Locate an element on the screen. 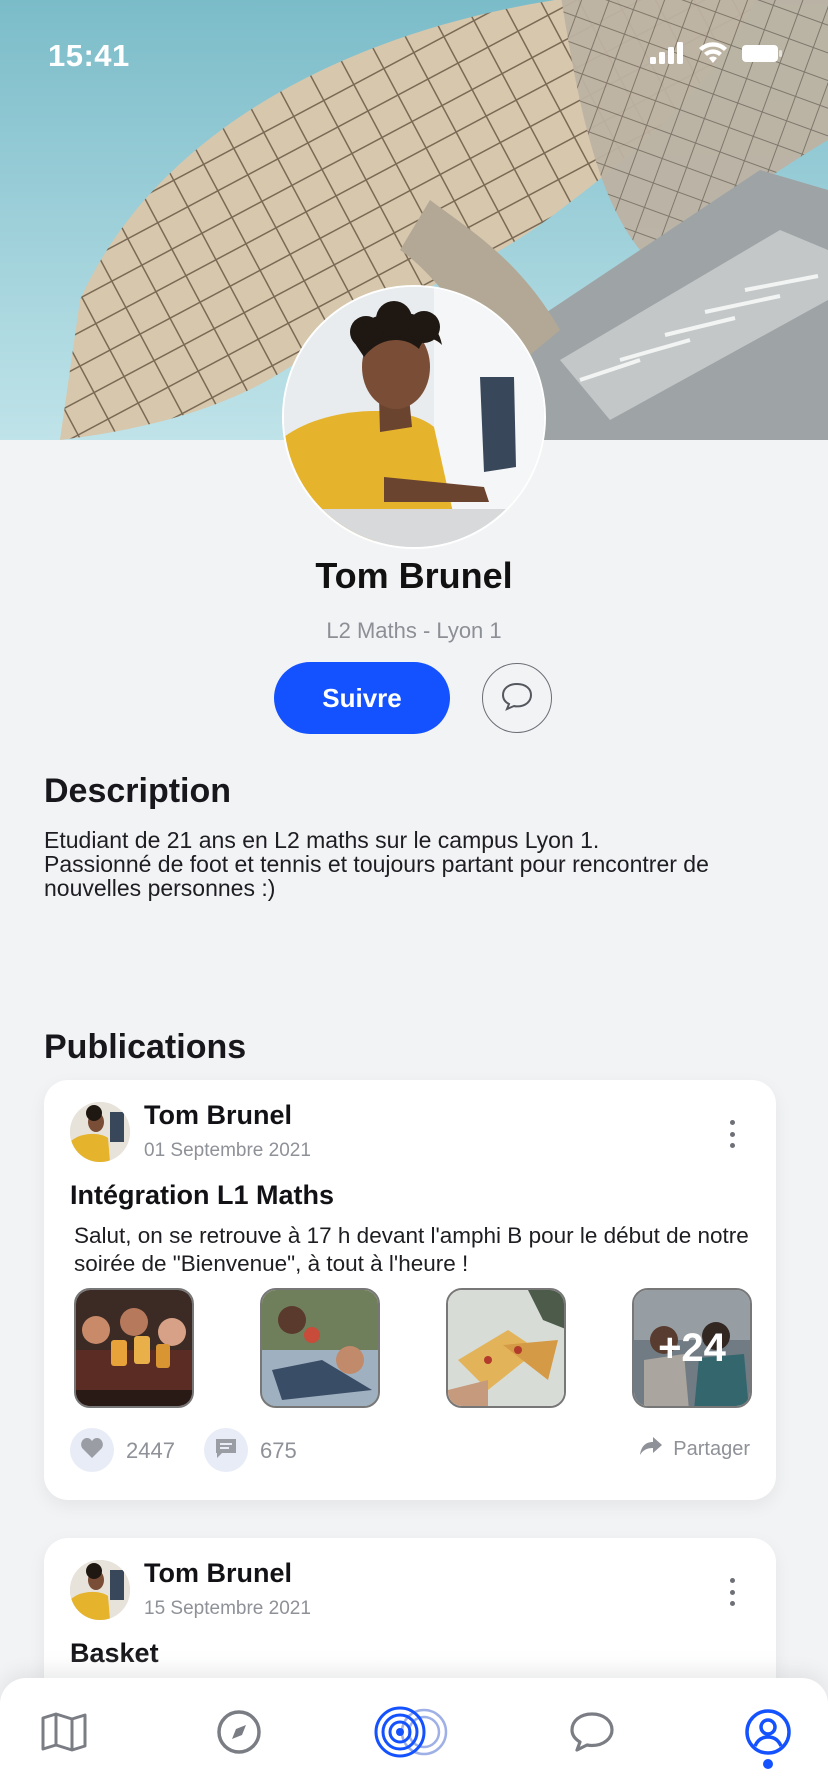  message-button is located at coordinates (517, 698).